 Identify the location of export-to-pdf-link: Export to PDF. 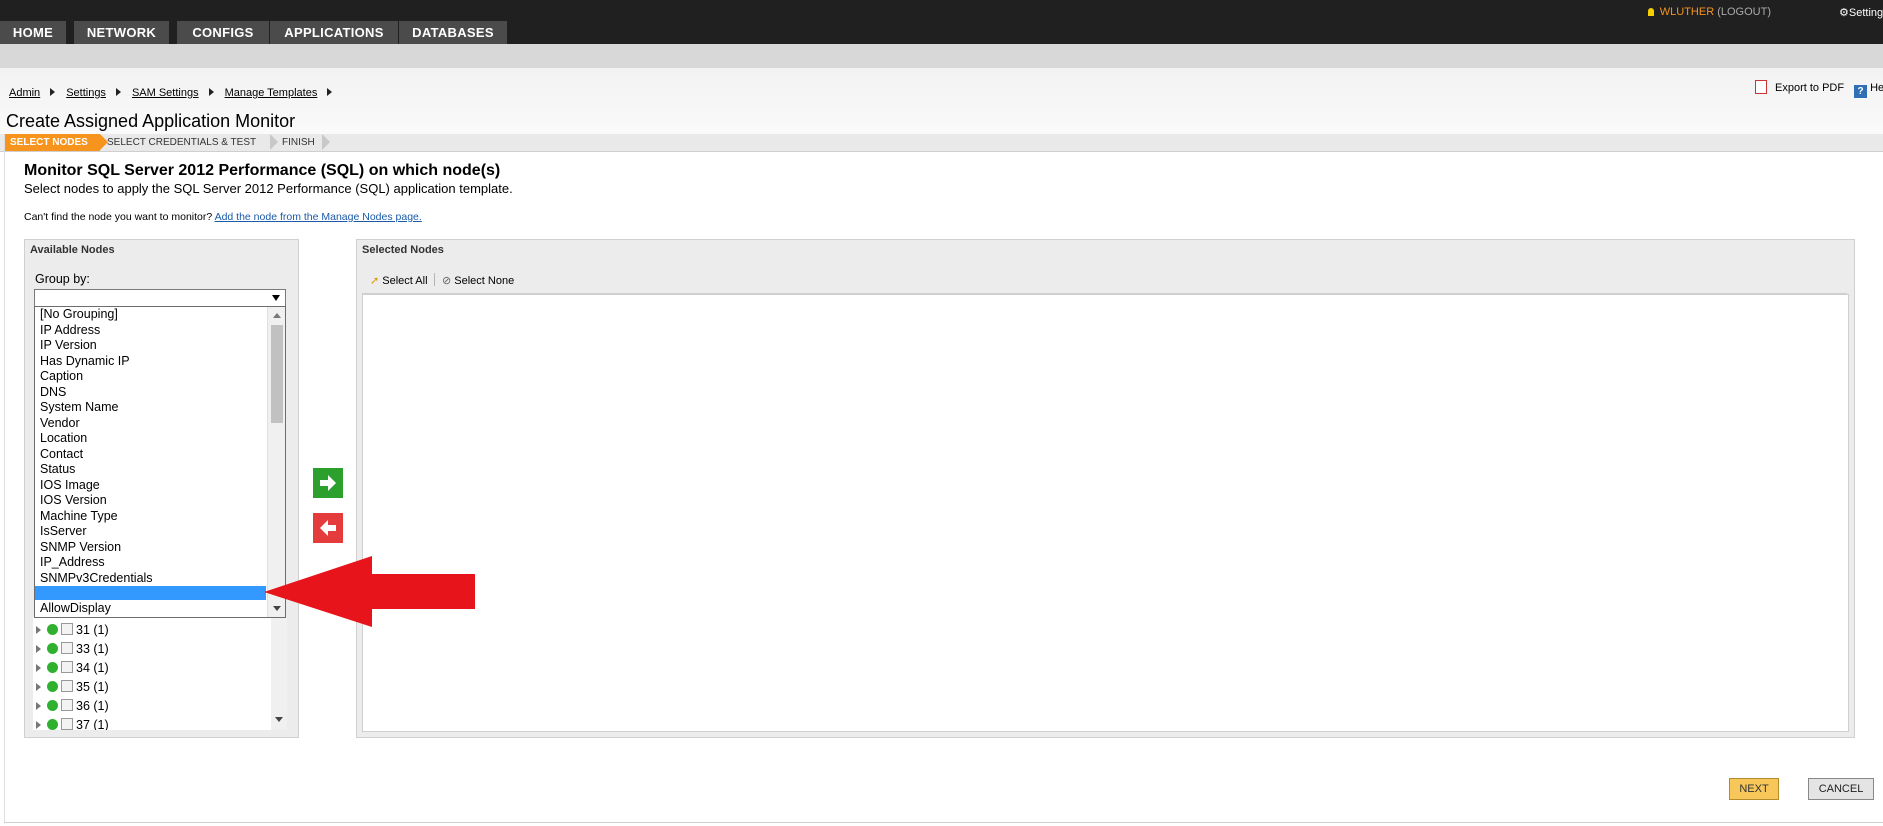
(1809, 88).